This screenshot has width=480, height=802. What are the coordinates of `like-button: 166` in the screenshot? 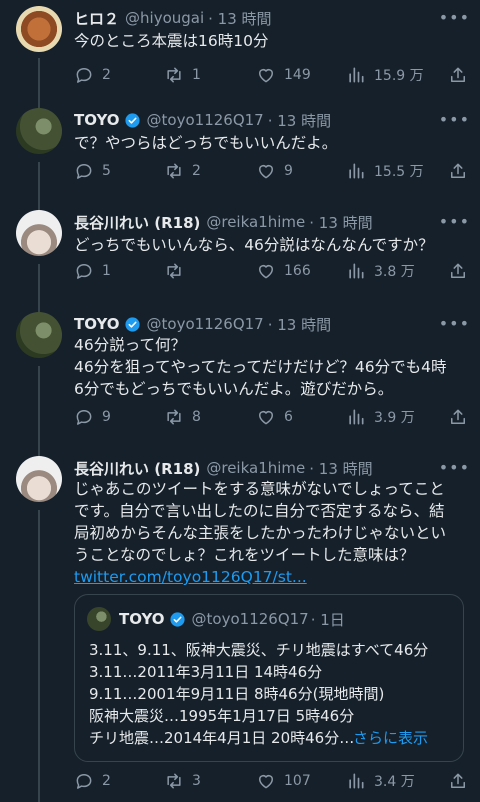 It's located at (283, 271).